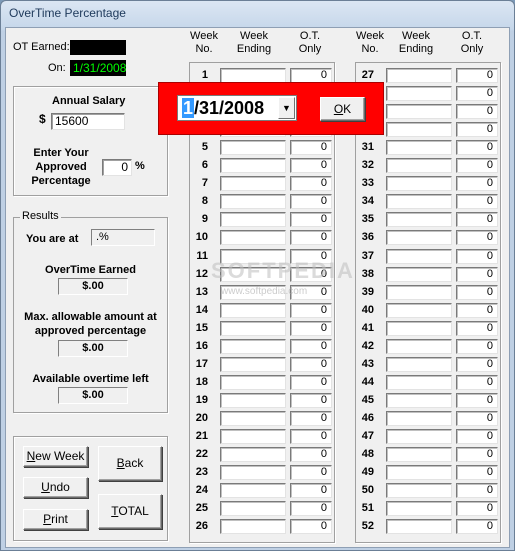  Describe the element at coordinates (55, 487) in the screenshot. I see `undo-button: Undo` at that location.